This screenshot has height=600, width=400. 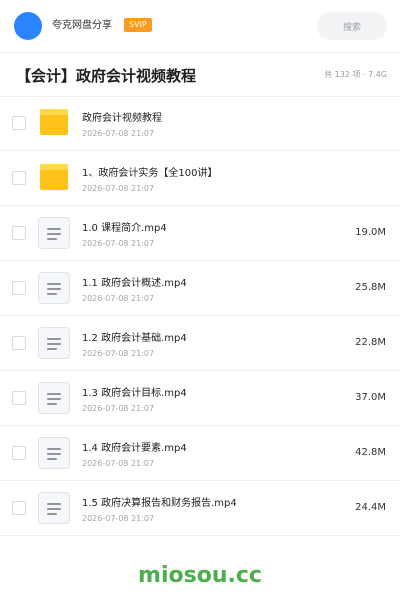 I want to click on list-item: 1.1 政府会计概述.mp4 2026-07-08 21:07 25.8M, so click(x=200, y=288).